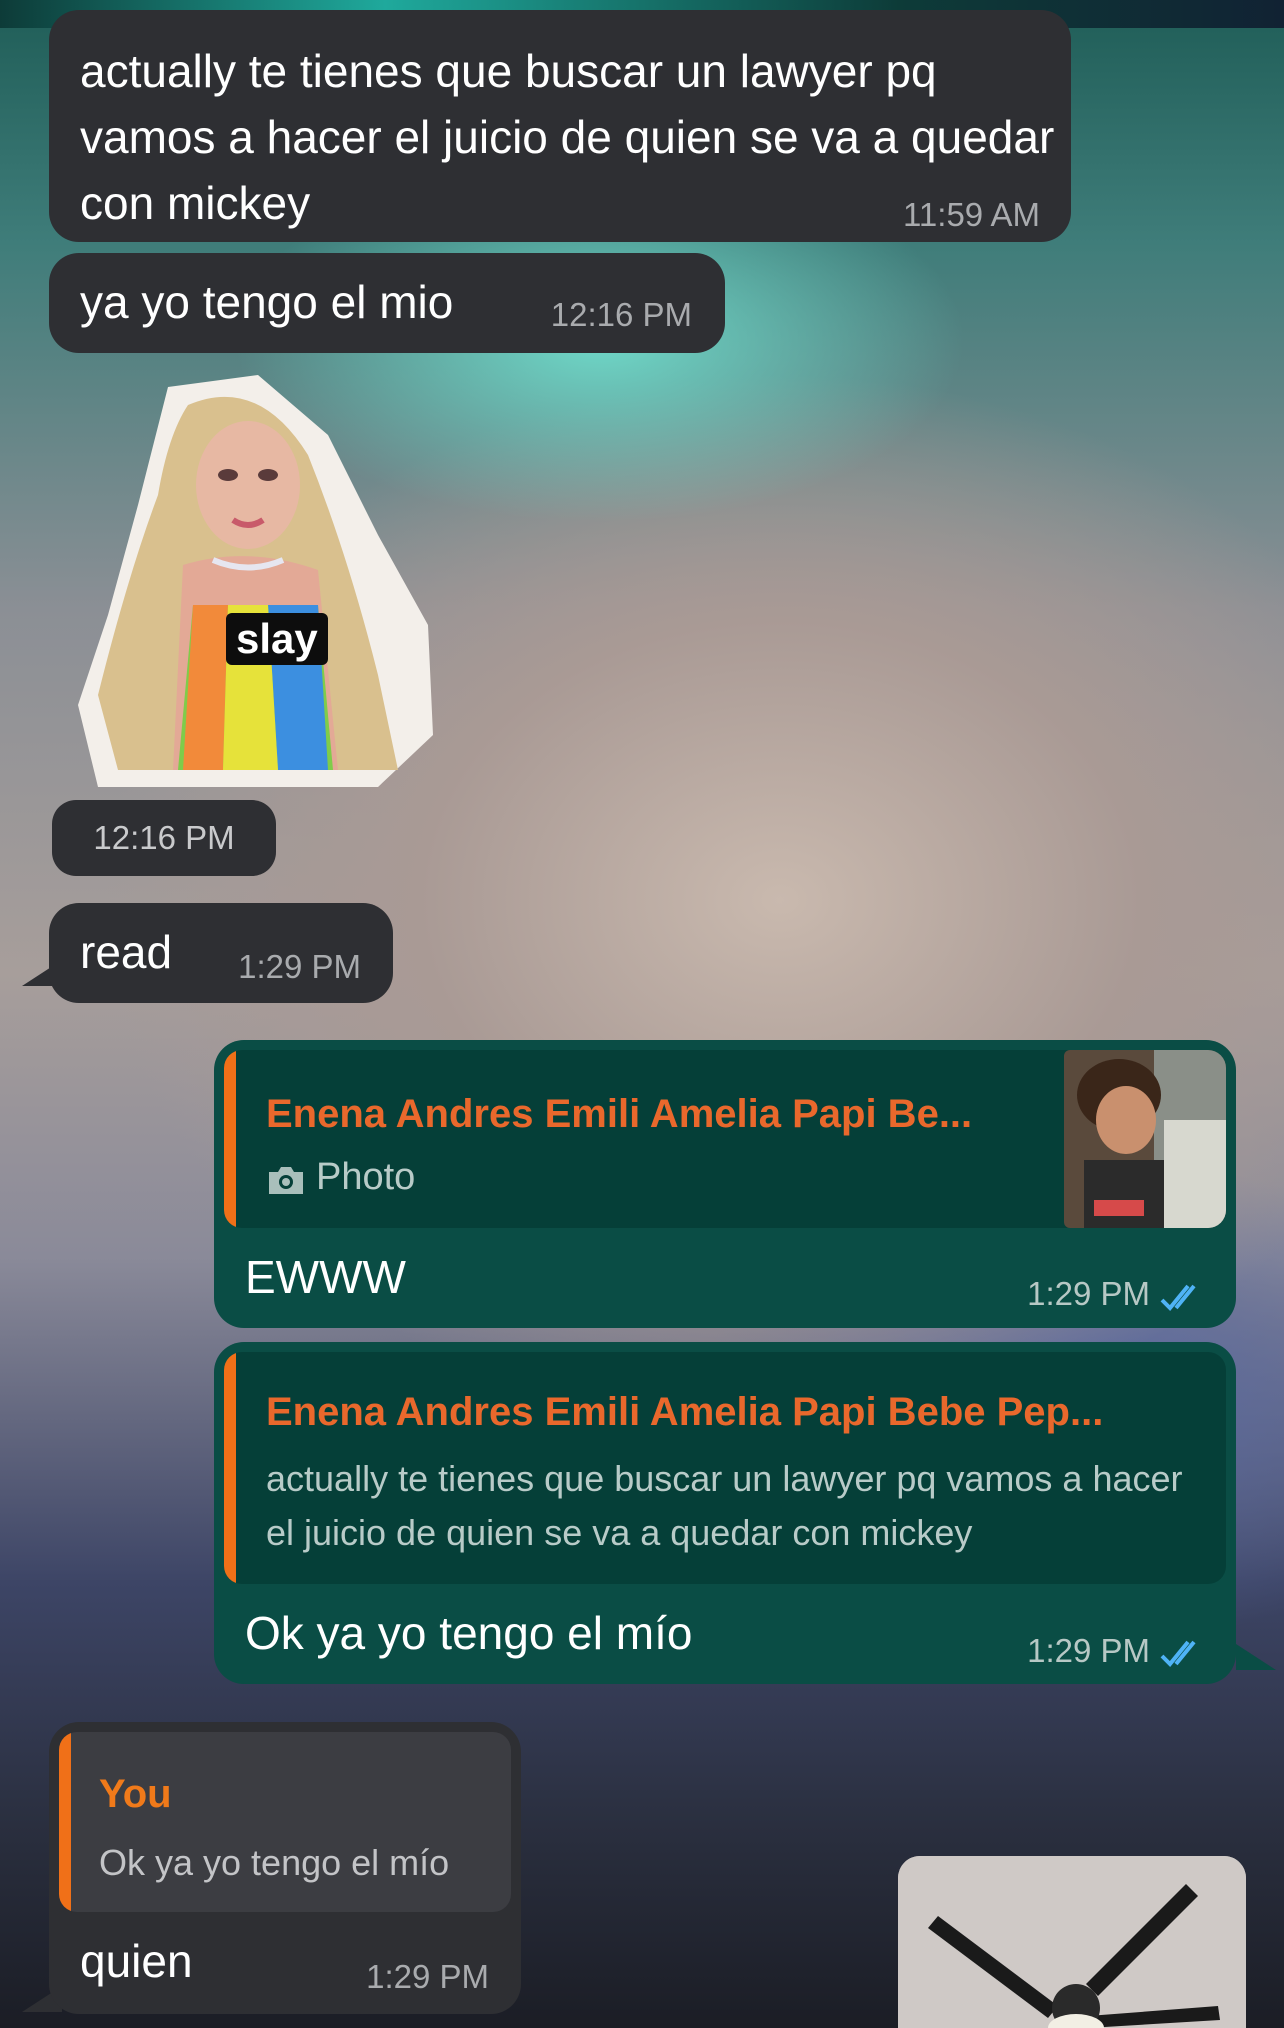  Describe the element at coordinates (136, 1961) in the screenshot. I see `message-text: quien` at that location.